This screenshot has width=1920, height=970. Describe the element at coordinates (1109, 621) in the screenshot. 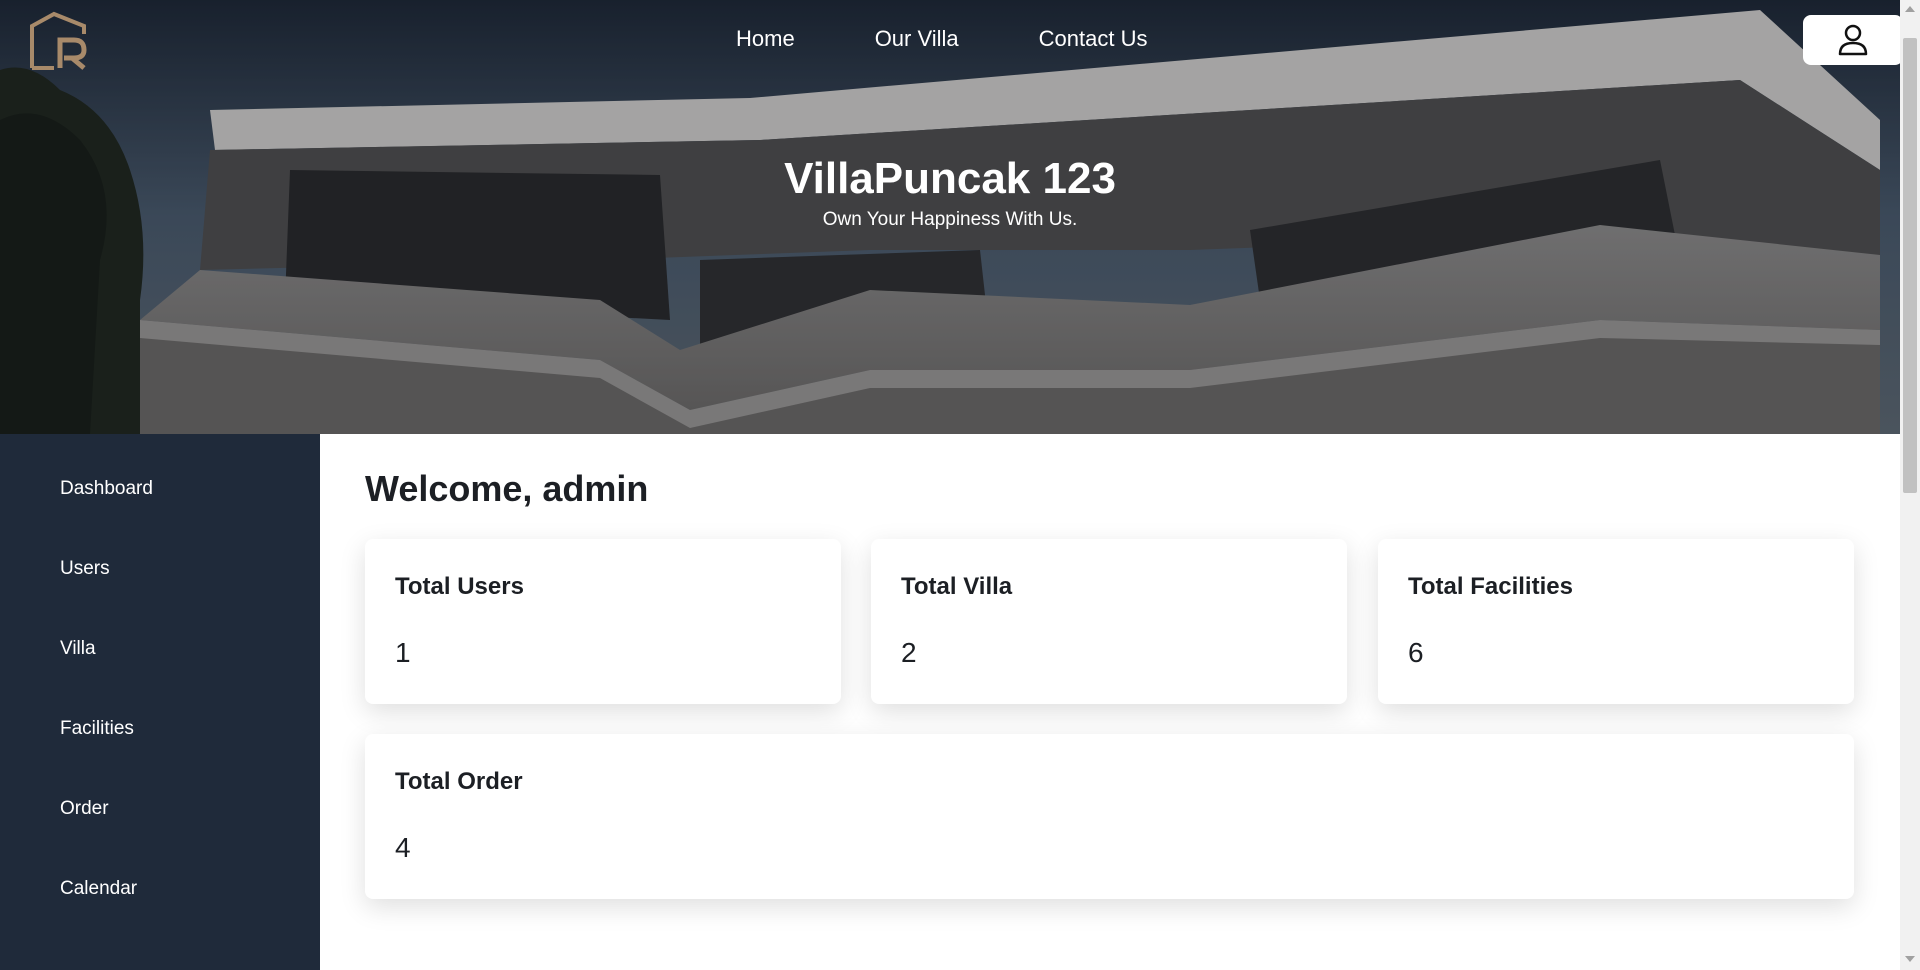

I see `stat-card-total-villa: Total Villa 2` at that location.